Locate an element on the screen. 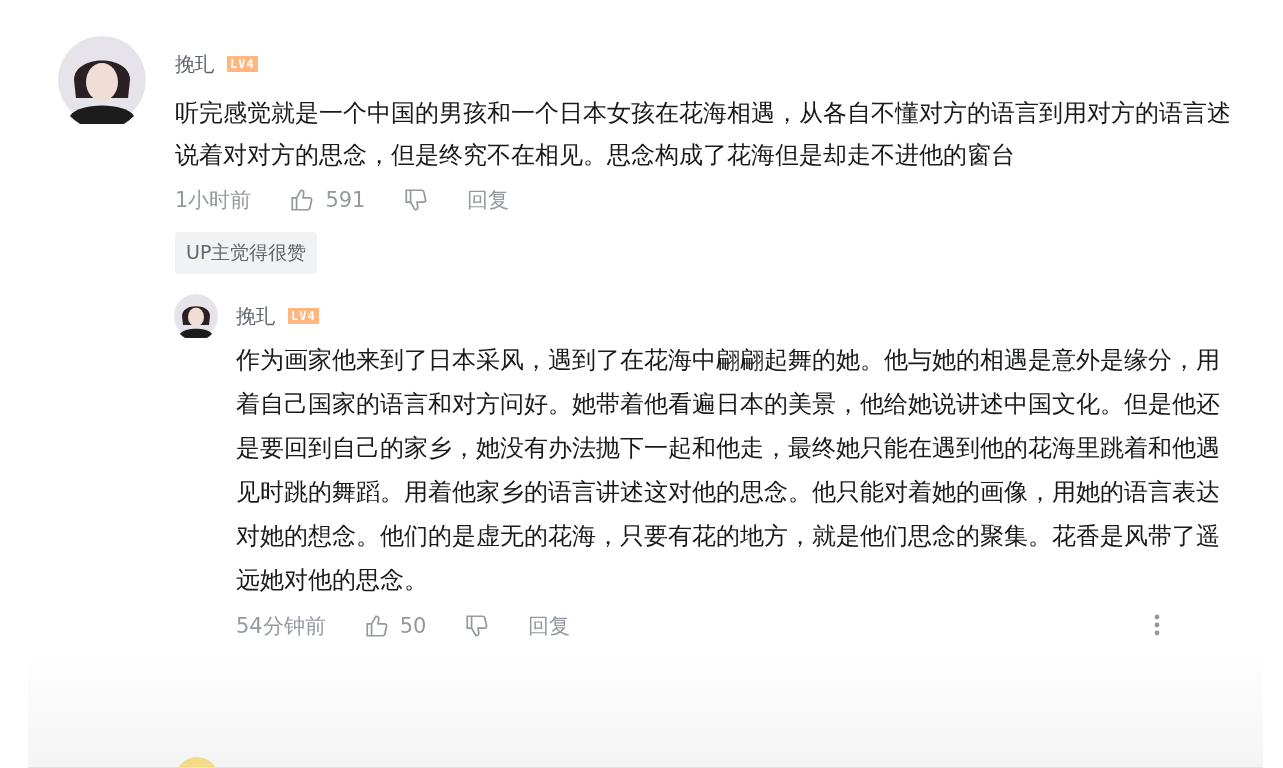 This screenshot has width=1283, height=768. up-liked-tag: UP主觉得很赞 is located at coordinates (246, 253).